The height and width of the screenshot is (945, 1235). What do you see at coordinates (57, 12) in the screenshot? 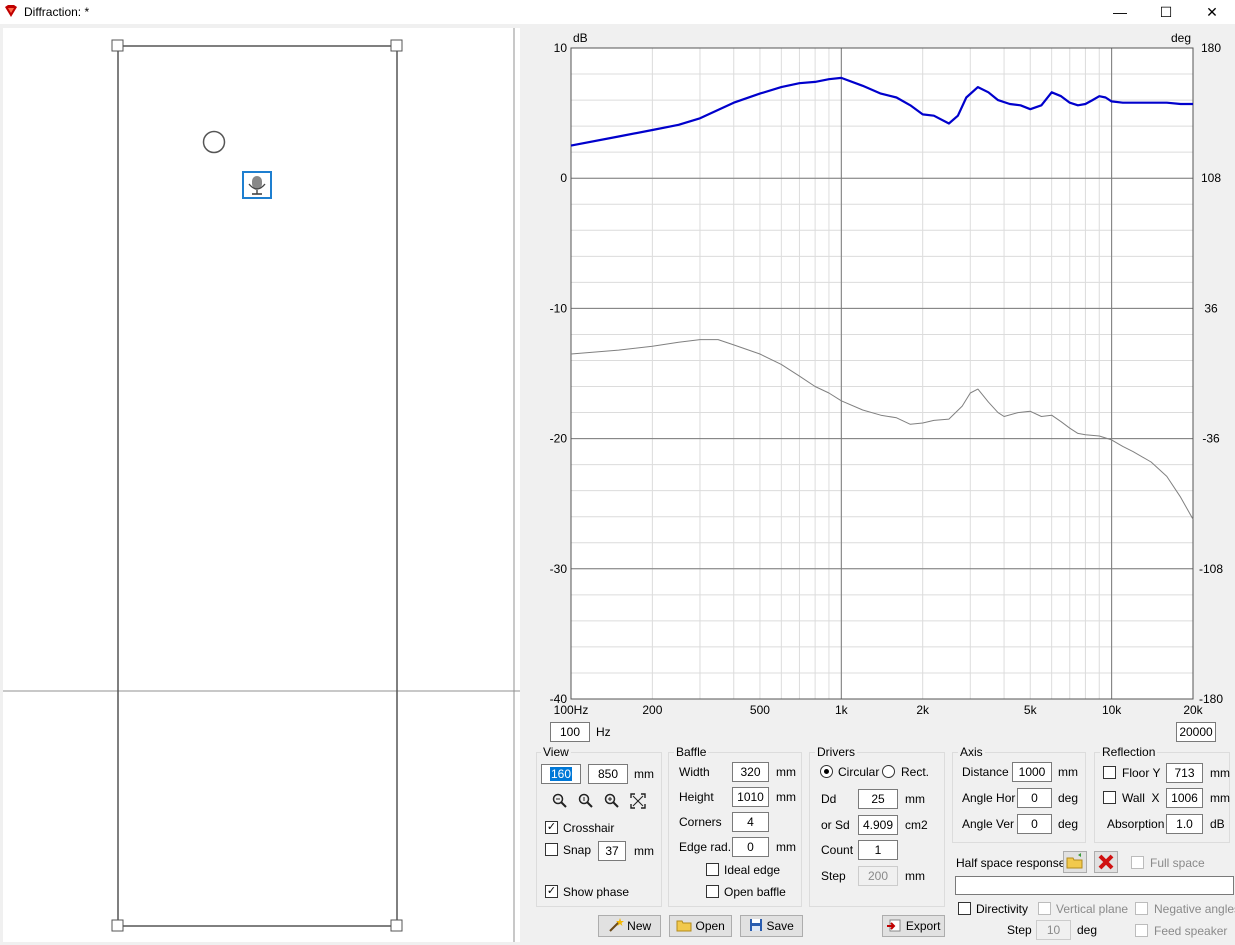
I see `window-title: Diffraction: *` at bounding box center [57, 12].